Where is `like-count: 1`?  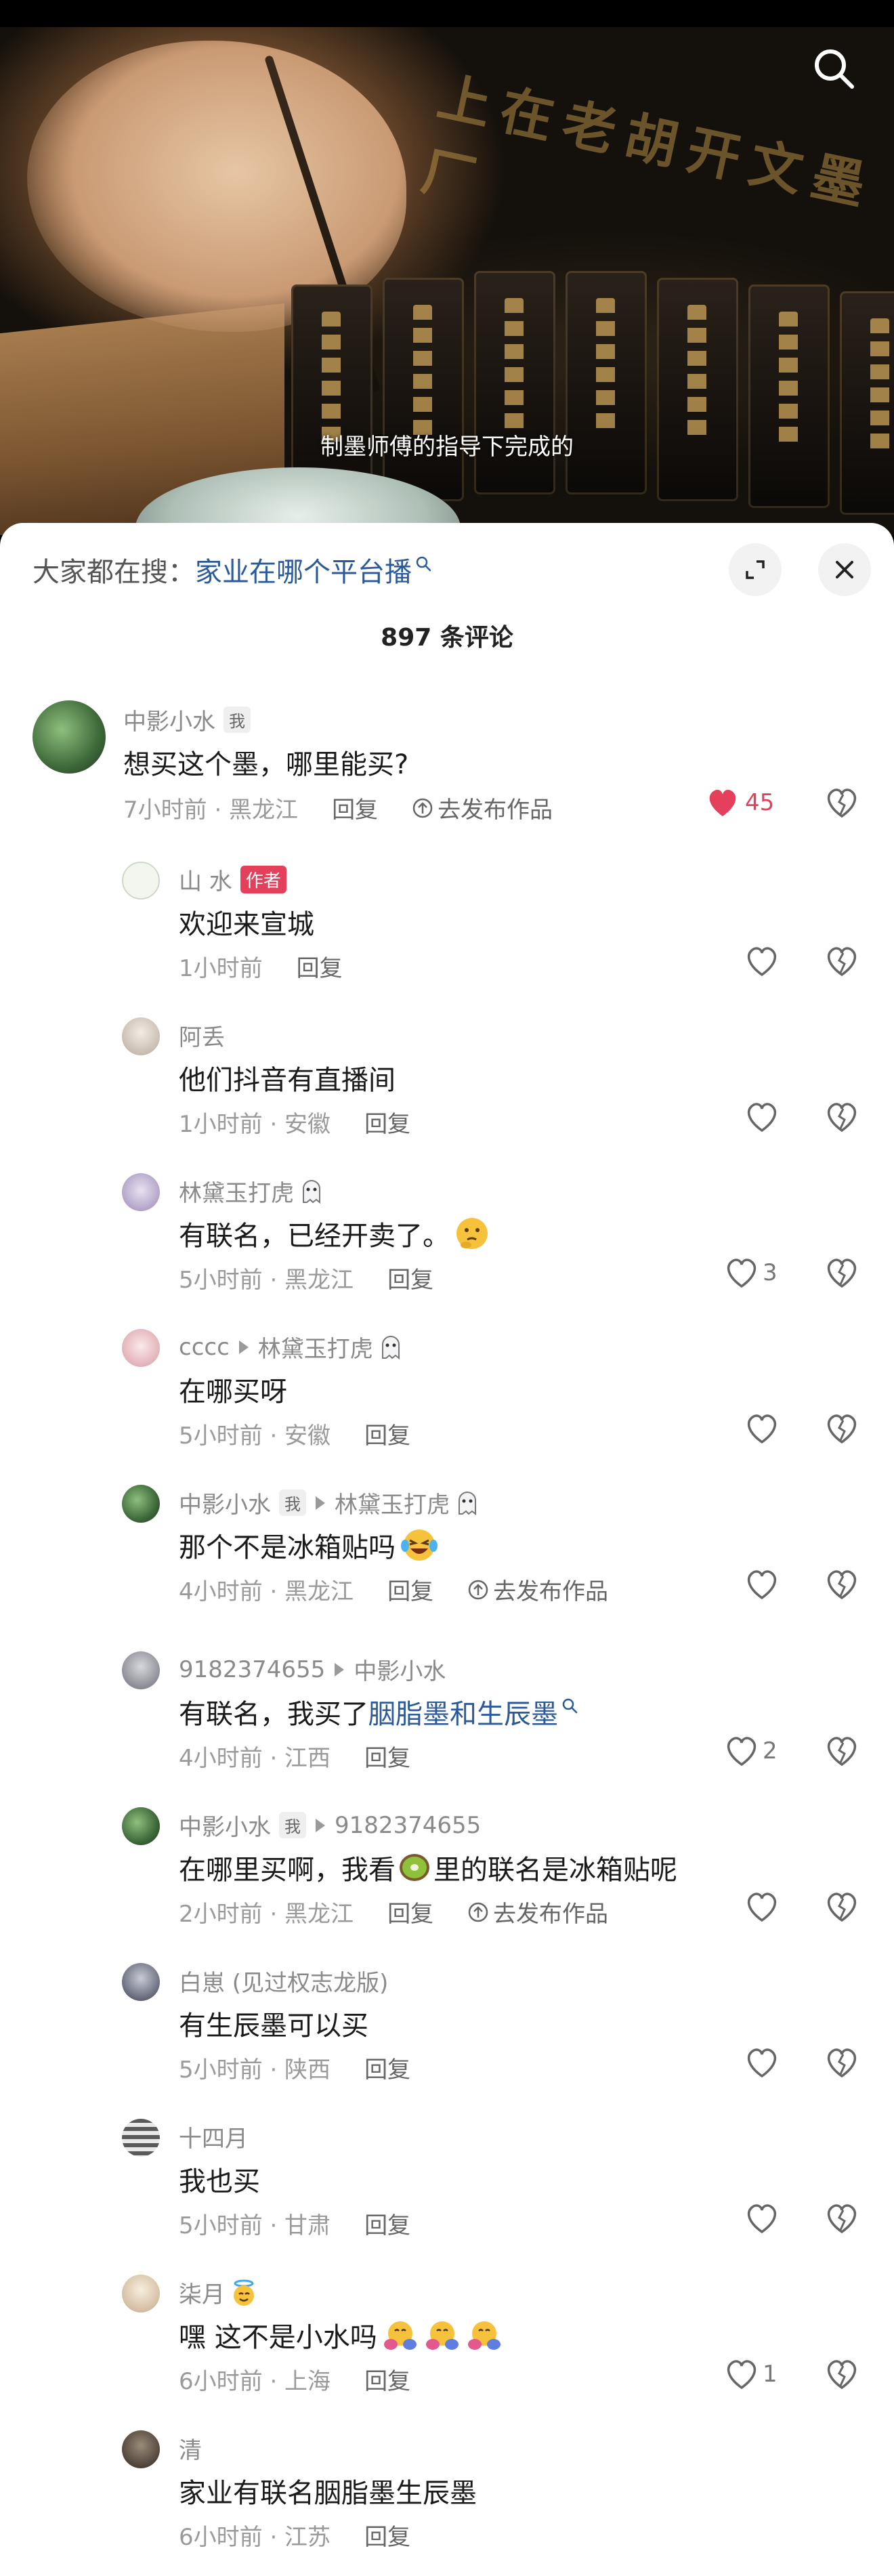
like-count: 1 is located at coordinates (771, 2374).